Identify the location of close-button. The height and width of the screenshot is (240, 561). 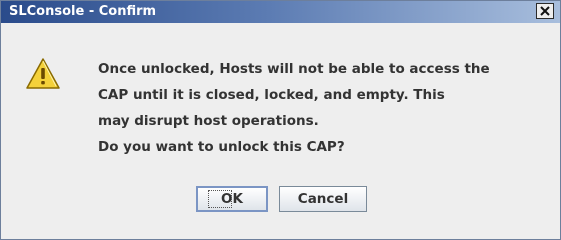
(545, 11).